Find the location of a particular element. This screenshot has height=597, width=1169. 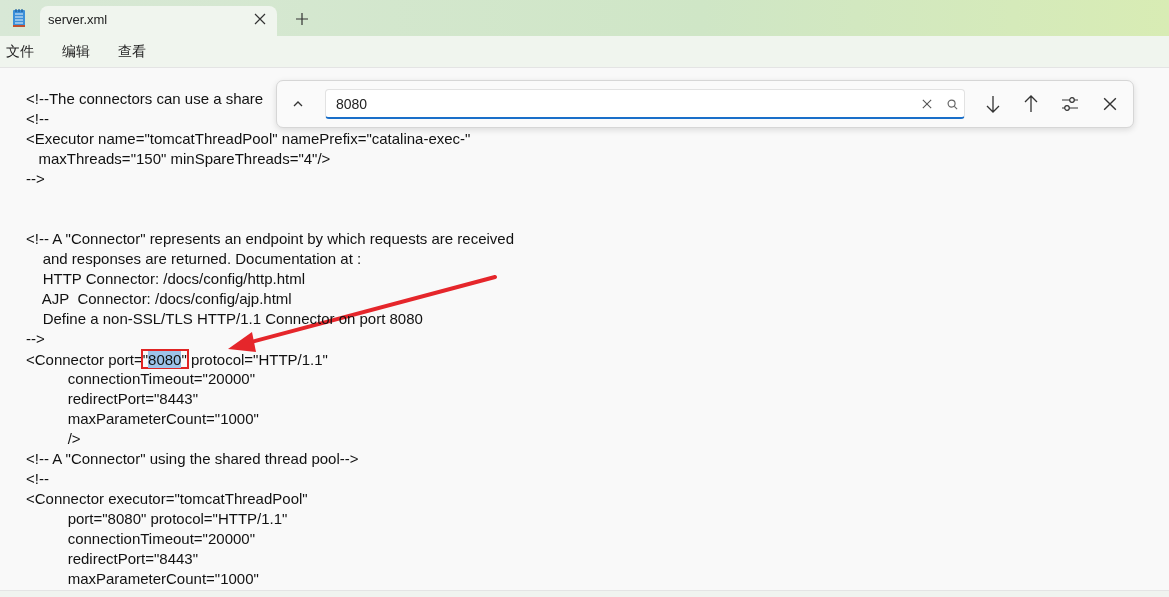

code-line: <Connector executor="tomcatThreadPool" is located at coordinates (167, 499).